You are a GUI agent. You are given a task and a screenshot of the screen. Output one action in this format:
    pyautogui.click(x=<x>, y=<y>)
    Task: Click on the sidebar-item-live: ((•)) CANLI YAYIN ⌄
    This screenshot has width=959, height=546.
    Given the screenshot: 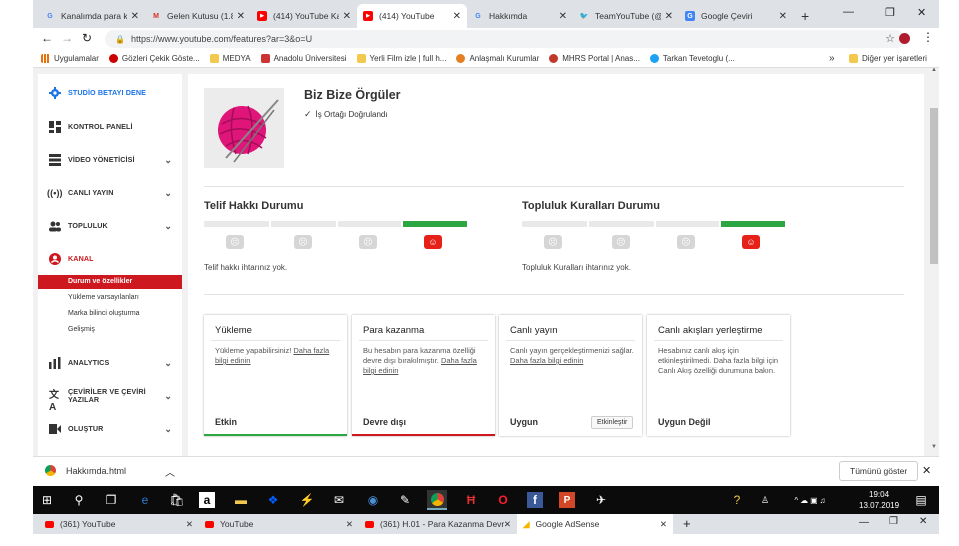 What is the action you would take?
    pyautogui.click(x=110, y=193)
    